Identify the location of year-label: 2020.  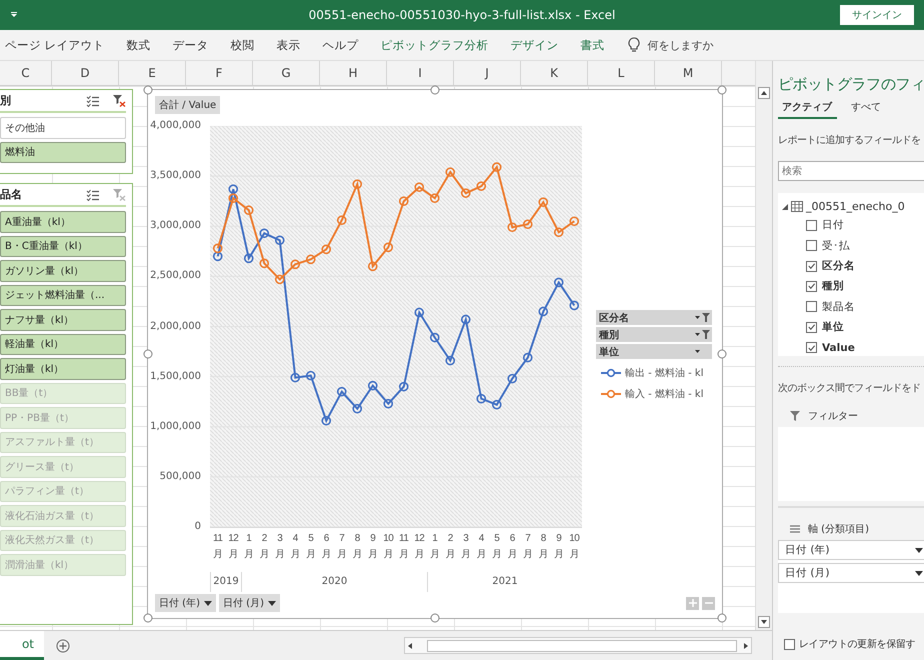
(335, 581).